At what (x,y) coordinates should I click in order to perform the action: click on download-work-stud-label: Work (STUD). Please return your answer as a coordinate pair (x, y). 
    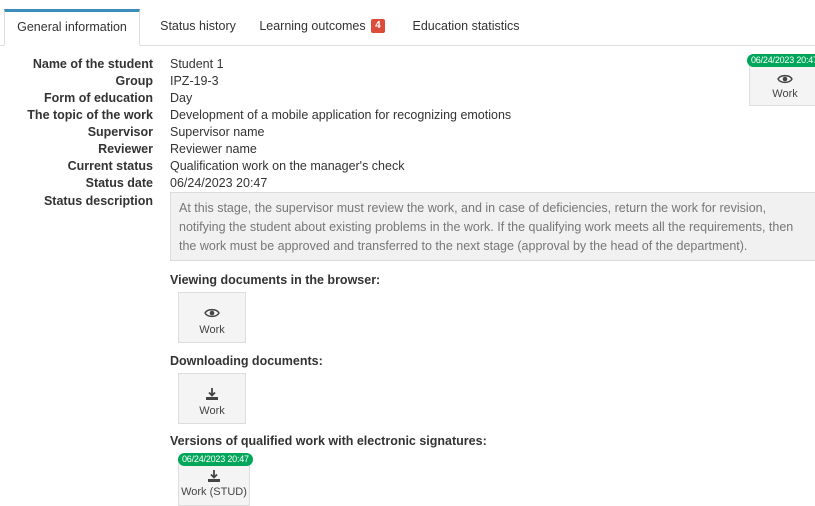
    Looking at the image, I should click on (214, 492).